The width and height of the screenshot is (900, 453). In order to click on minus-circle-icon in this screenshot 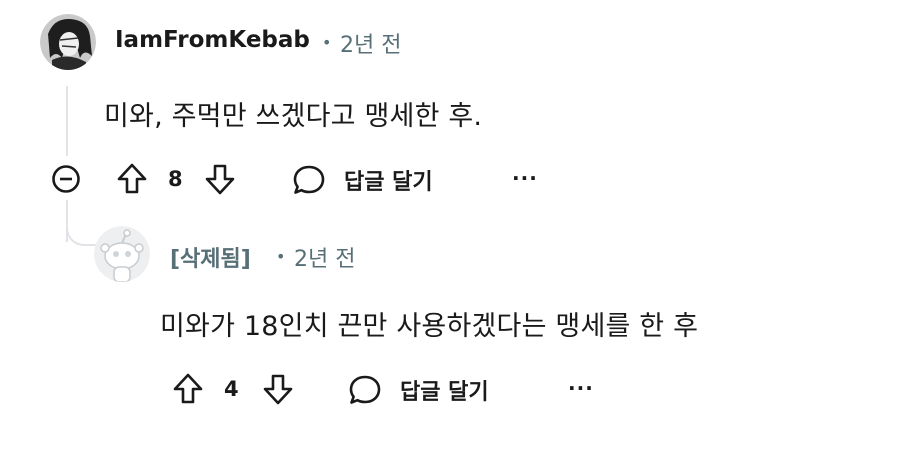, I will do `click(66, 179)`.